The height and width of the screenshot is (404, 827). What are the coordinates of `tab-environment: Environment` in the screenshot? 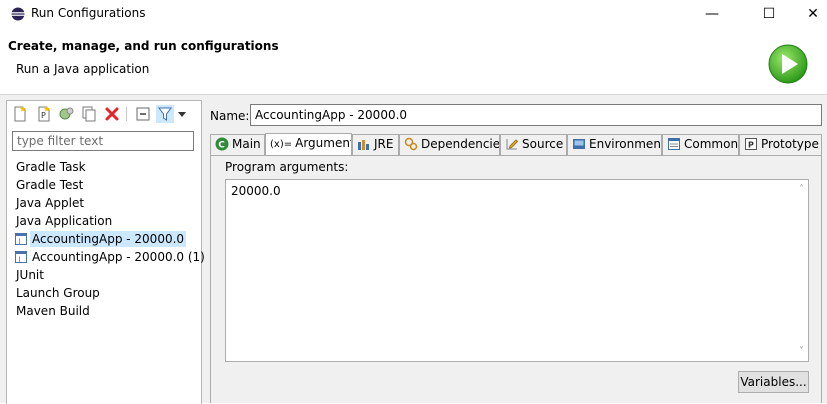 It's located at (614, 144).